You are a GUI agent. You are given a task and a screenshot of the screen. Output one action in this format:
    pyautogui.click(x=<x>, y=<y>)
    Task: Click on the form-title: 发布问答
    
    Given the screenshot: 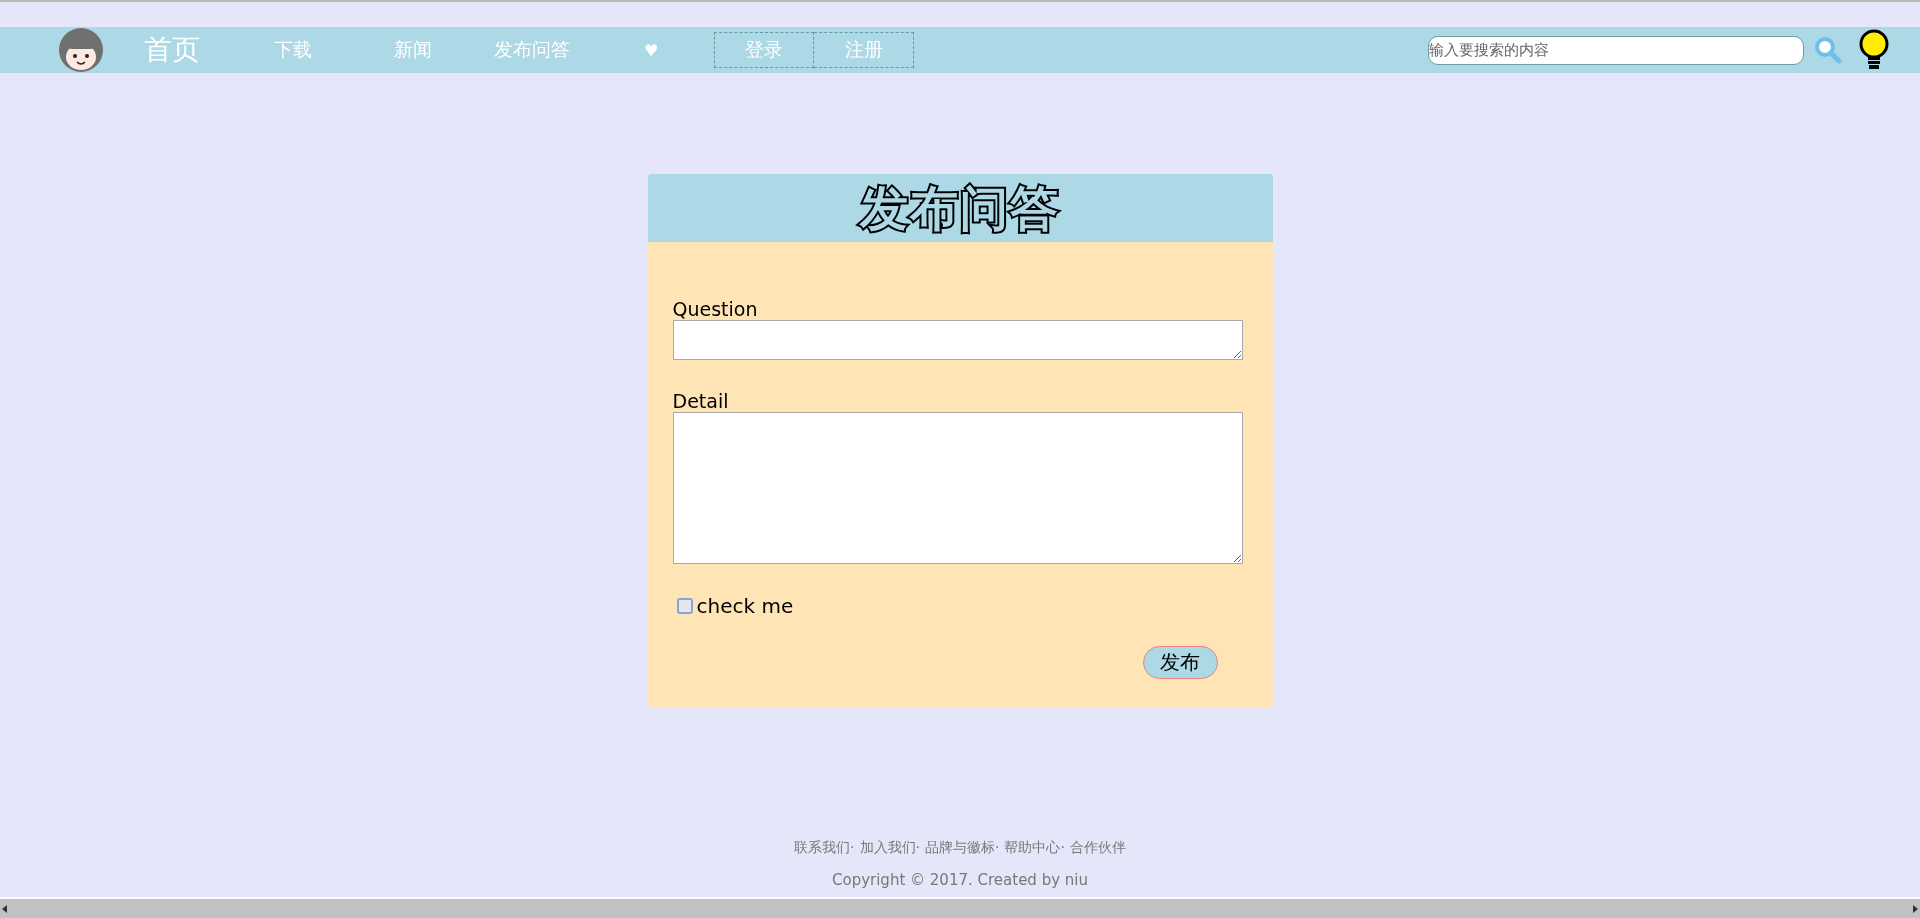 What is the action you would take?
    pyautogui.click(x=960, y=208)
    